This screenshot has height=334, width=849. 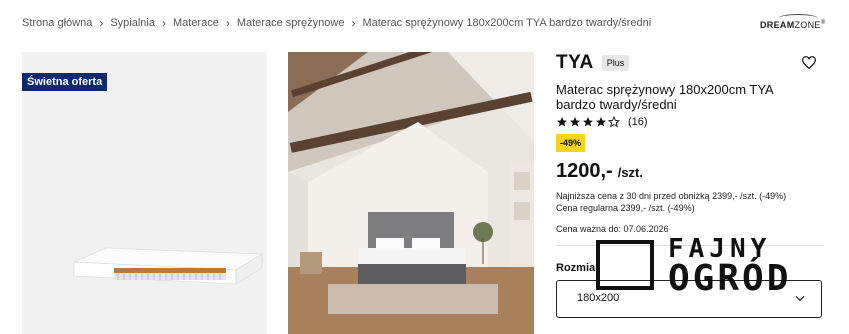 What do you see at coordinates (584, 171) in the screenshot?
I see `price: 1200,-` at bounding box center [584, 171].